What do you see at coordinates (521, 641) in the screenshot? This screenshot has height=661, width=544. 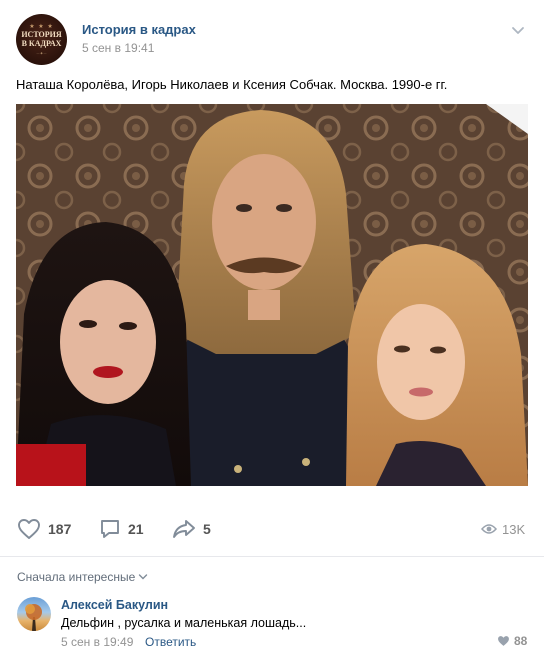 I see `comment-like-count: 88` at bounding box center [521, 641].